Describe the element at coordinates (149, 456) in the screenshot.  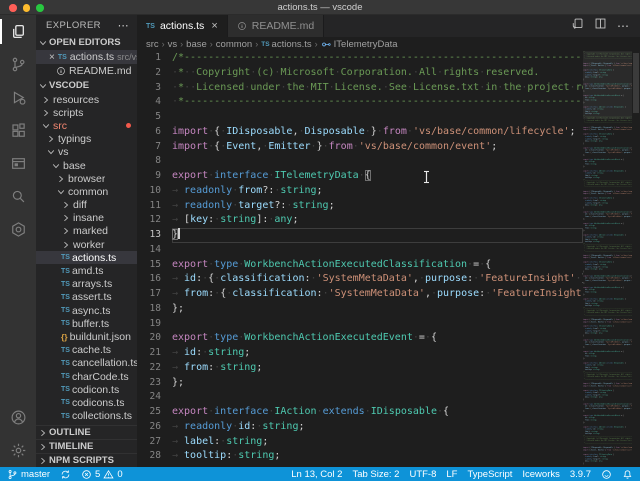
I see `line-number: 28` at that location.